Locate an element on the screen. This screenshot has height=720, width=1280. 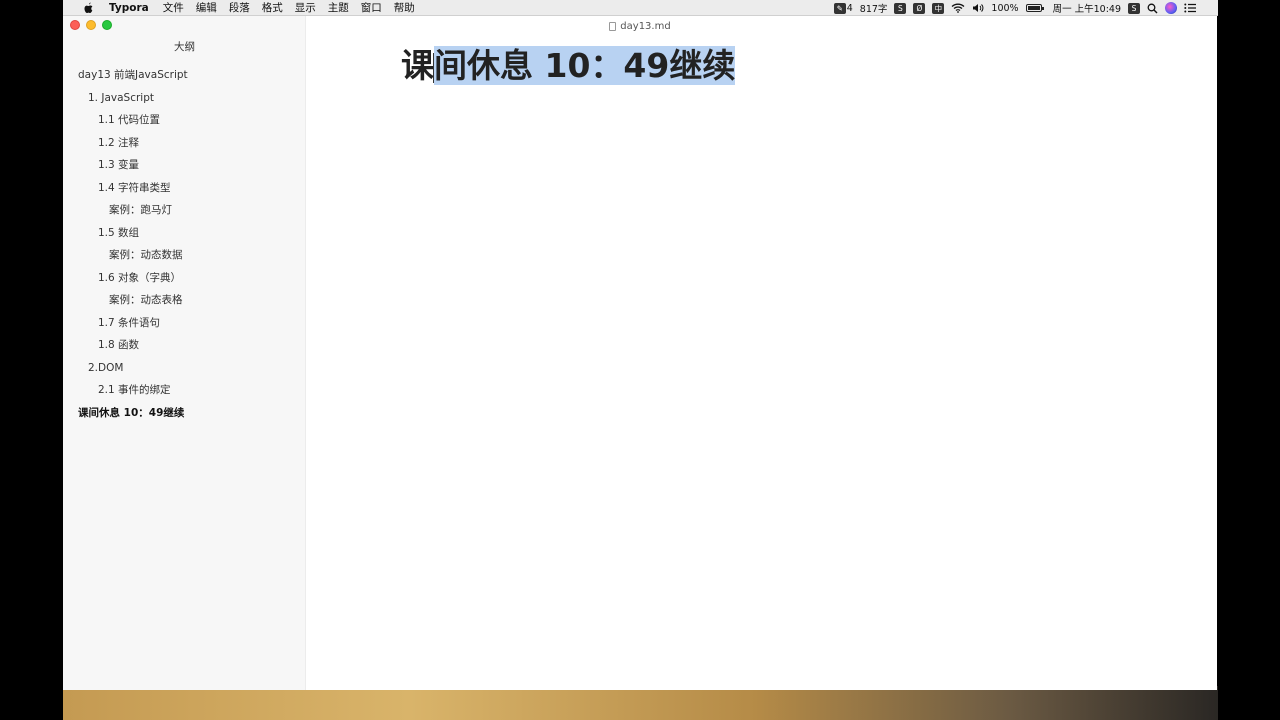
menu-format: 格式 is located at coordinates (272, 7).